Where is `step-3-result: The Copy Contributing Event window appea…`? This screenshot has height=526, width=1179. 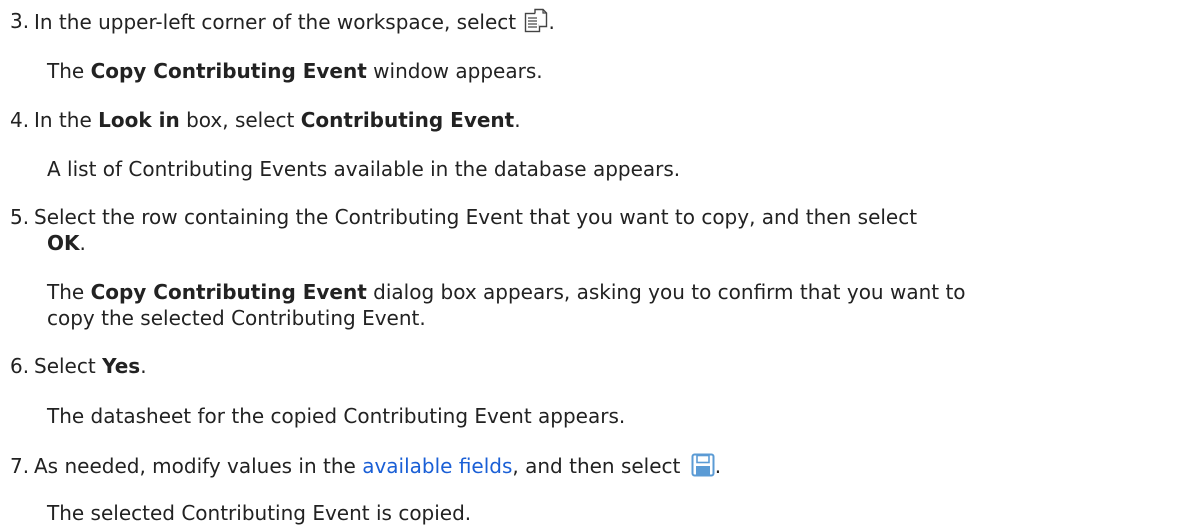
step-3-result: The Copy Contributing Event window appea… is located at coordinates (295, 71).